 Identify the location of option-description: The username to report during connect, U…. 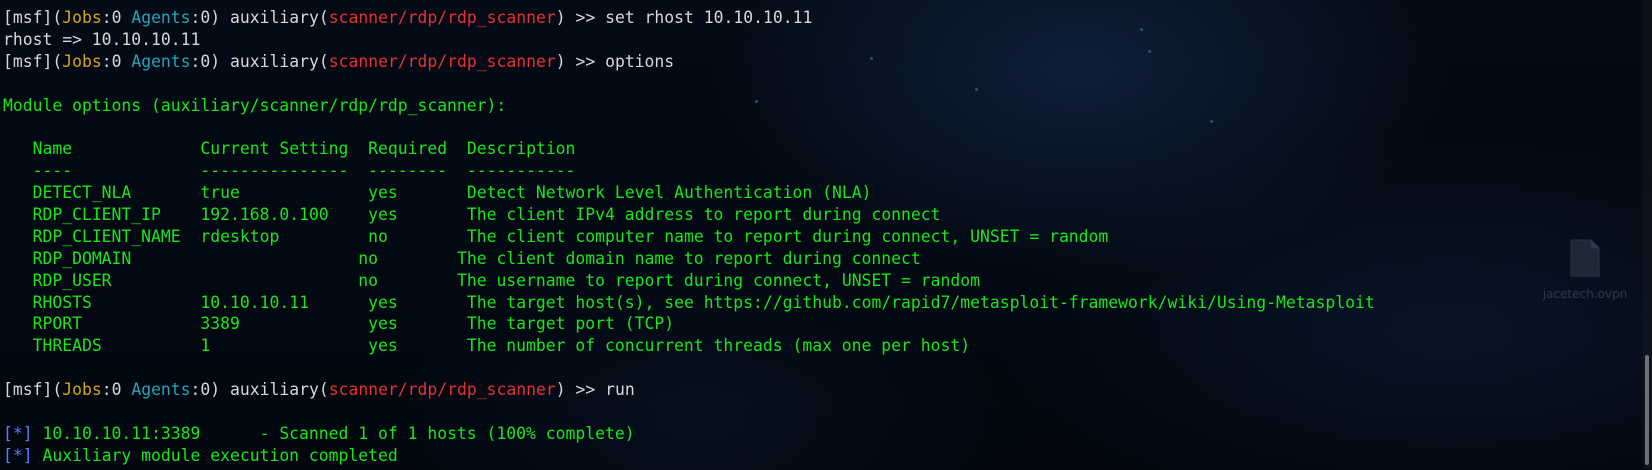
(718, 280).